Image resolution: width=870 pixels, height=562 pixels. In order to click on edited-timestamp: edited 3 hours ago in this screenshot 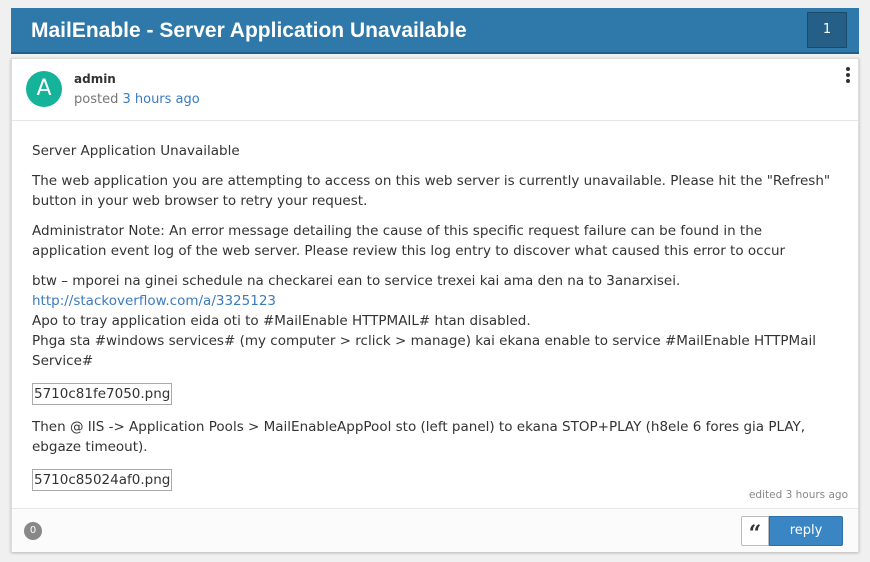, I will do `click(798, 495)`.